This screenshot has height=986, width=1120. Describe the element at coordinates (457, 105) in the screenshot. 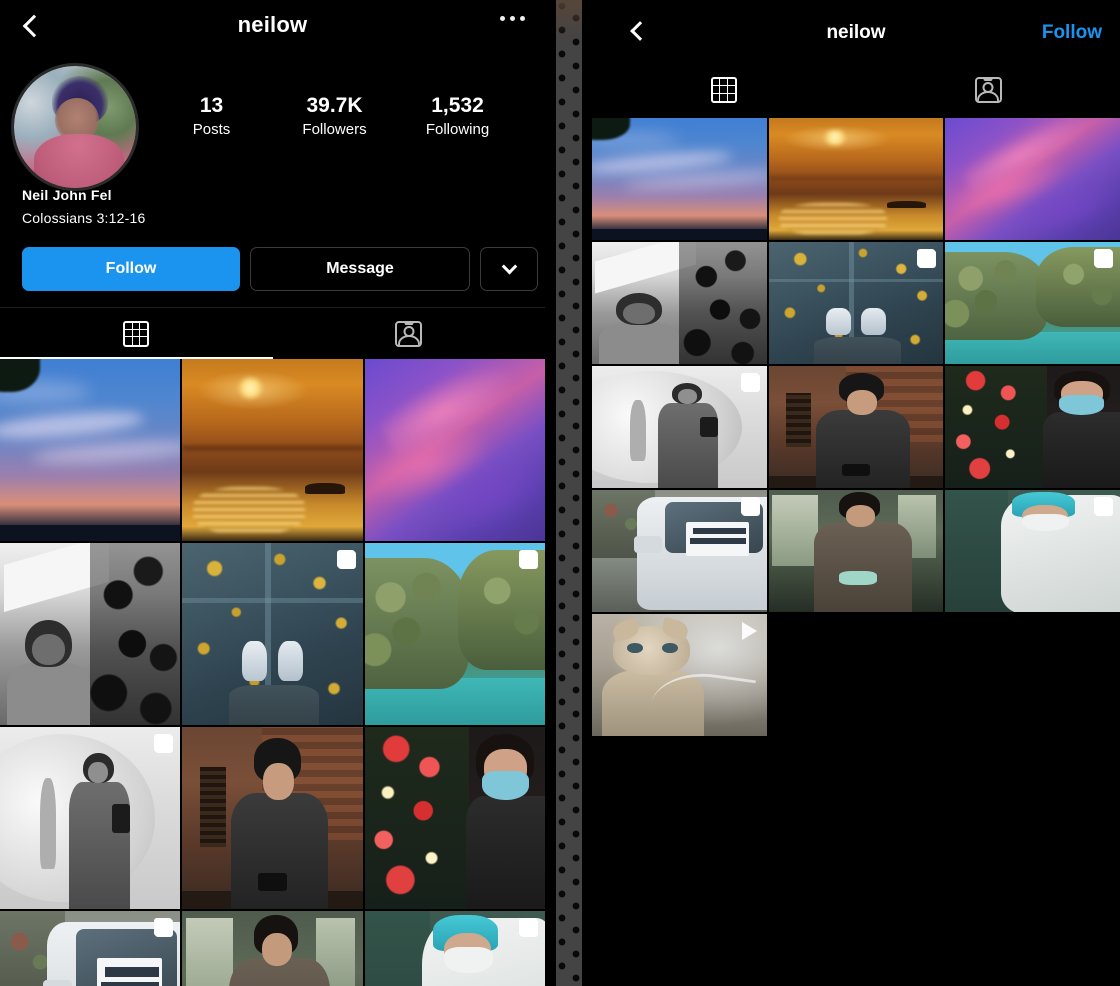

I see `following-count: 1,532` at that location.